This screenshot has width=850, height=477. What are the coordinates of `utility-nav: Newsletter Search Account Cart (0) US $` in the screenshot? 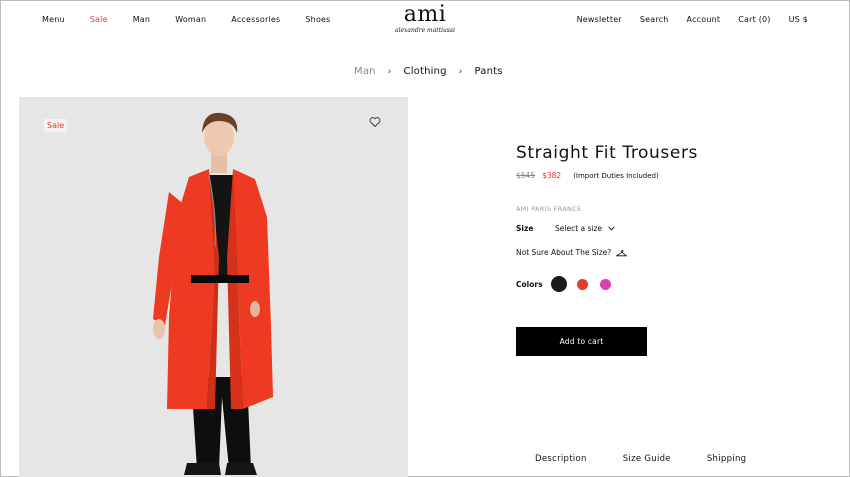 It's located at (683, 19).